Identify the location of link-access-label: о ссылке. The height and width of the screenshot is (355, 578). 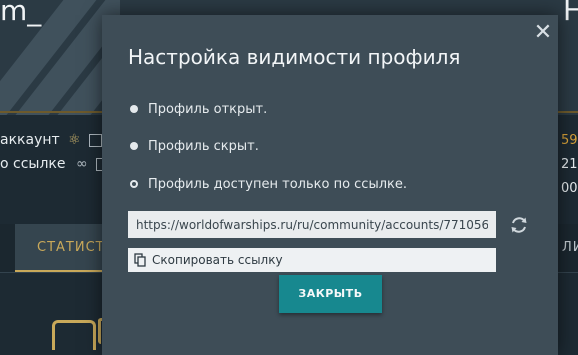
(33, 164).